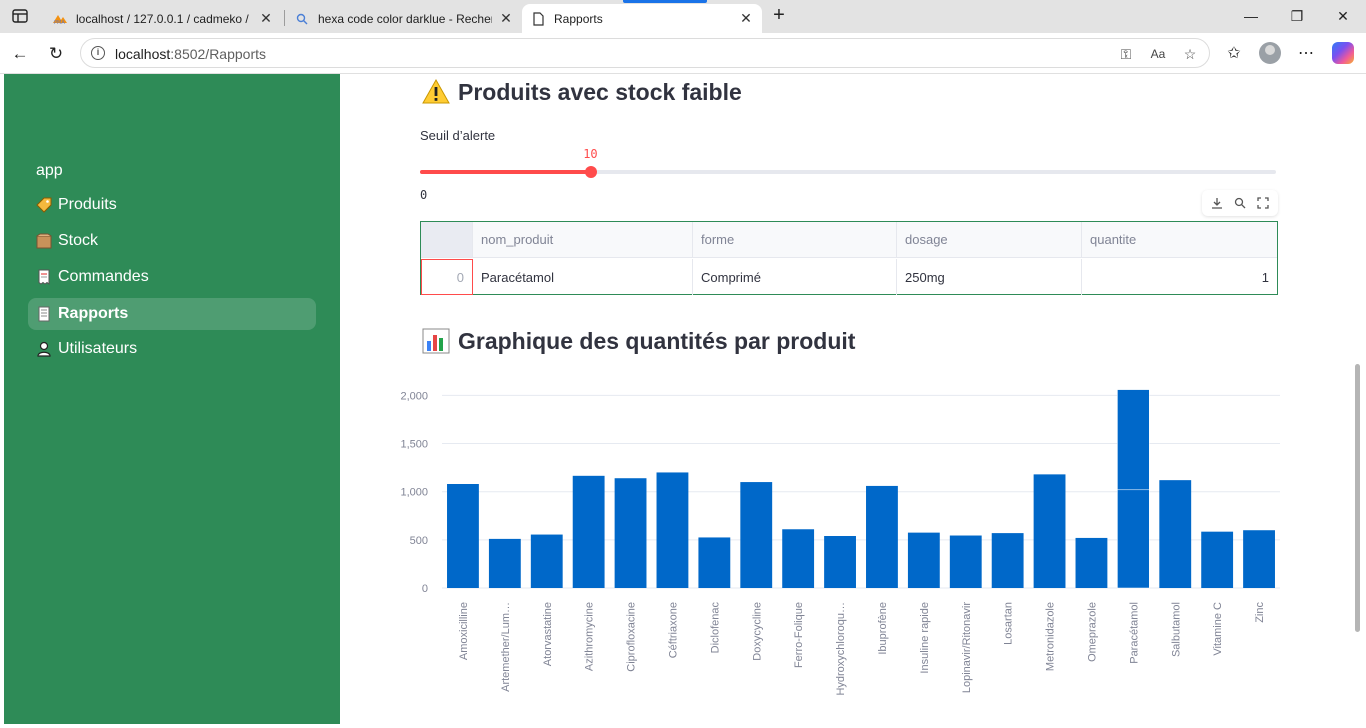  What do you see at coordinates (1179, 277) in the screenshot?
I see `table-cell-quantite: 1` at bounding box center [1179, 277].